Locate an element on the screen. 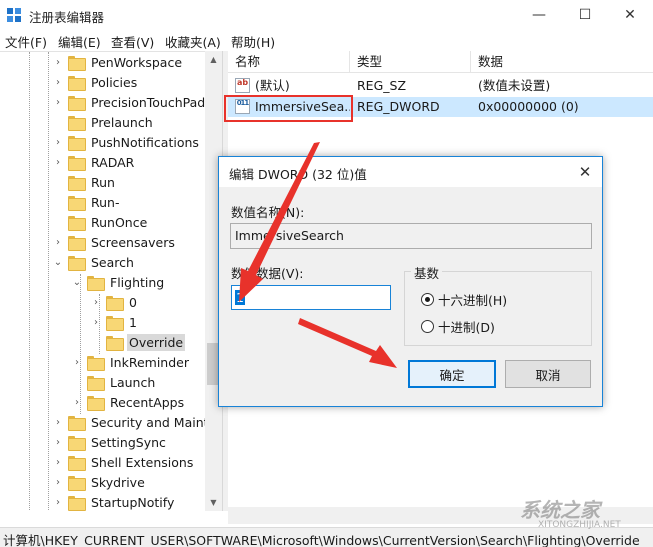 The width and height of the screenshot is (653, 547). radio-unchecked-icon is located at coordinates (427, 326).